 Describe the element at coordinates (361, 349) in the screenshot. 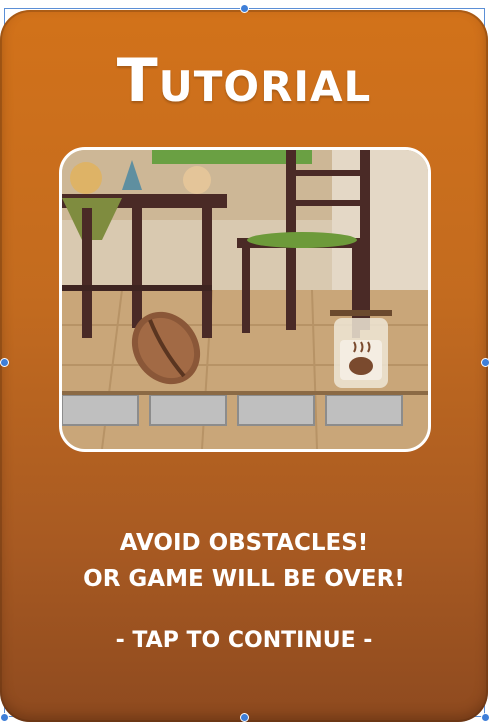

I see `coffee-jar-icon` at that location.